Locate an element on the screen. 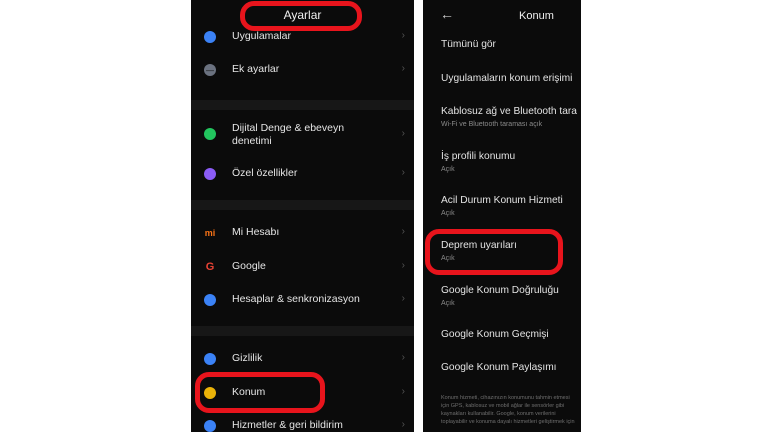 Image resolution: width=770 pixels, height=432 pixels. google-icon: G is located at coordinates (210, 267).